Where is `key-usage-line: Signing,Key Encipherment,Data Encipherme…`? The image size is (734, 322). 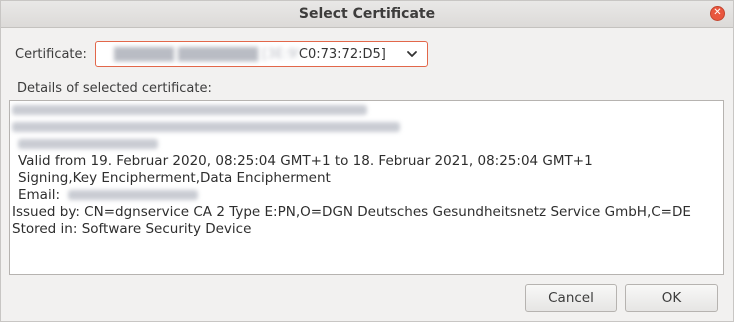
key-usage-line: Signing,Key Encipherment,Data Encipherme… is located at coordinates (174, 178).